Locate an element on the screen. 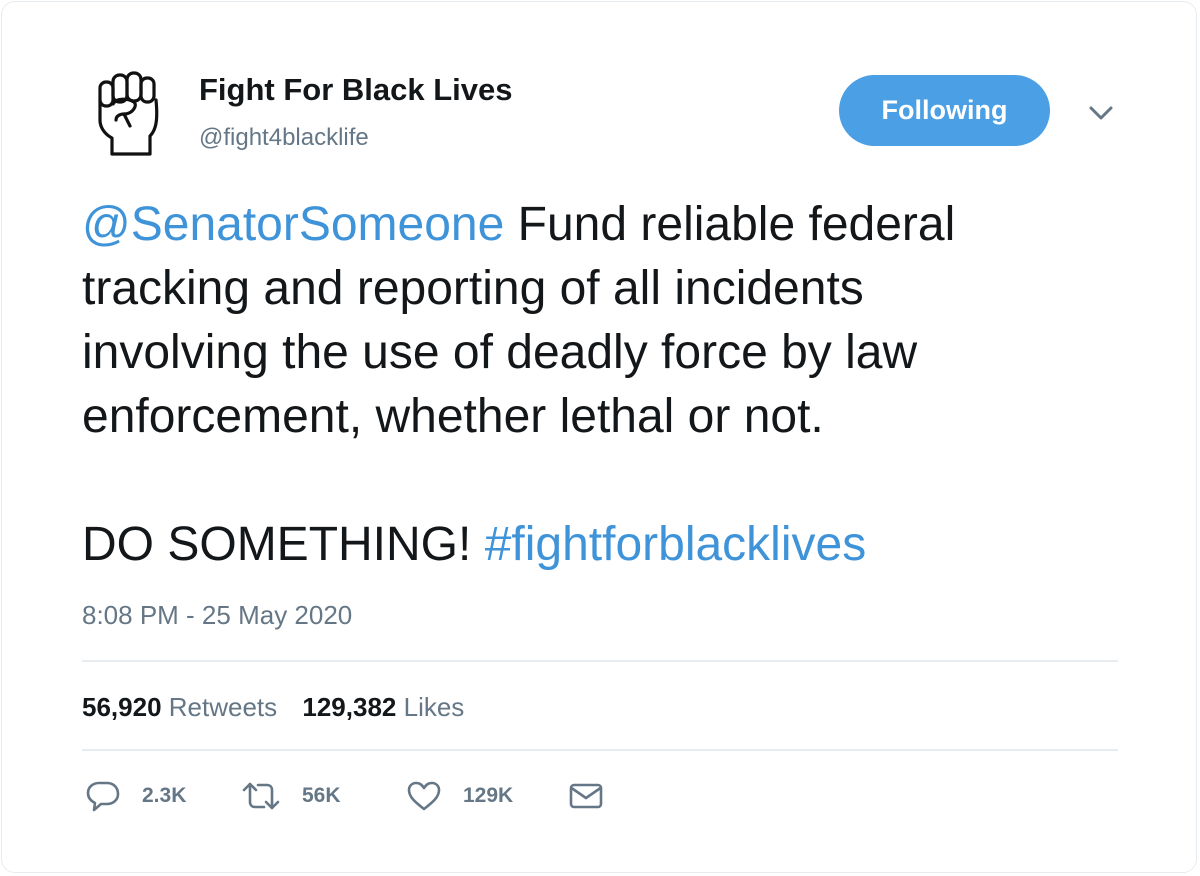  likes-label: Likes is located at coordinates (434, 707).